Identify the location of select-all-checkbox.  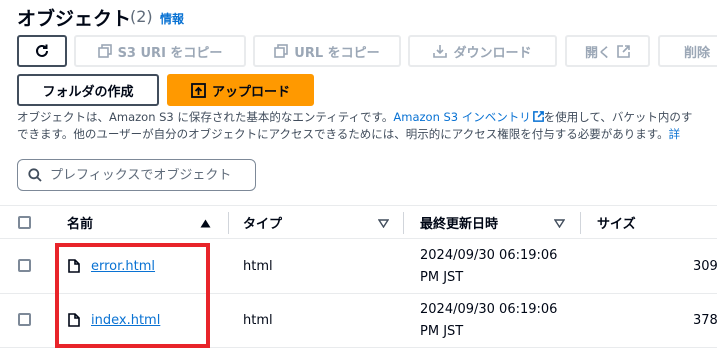
(24, 222).